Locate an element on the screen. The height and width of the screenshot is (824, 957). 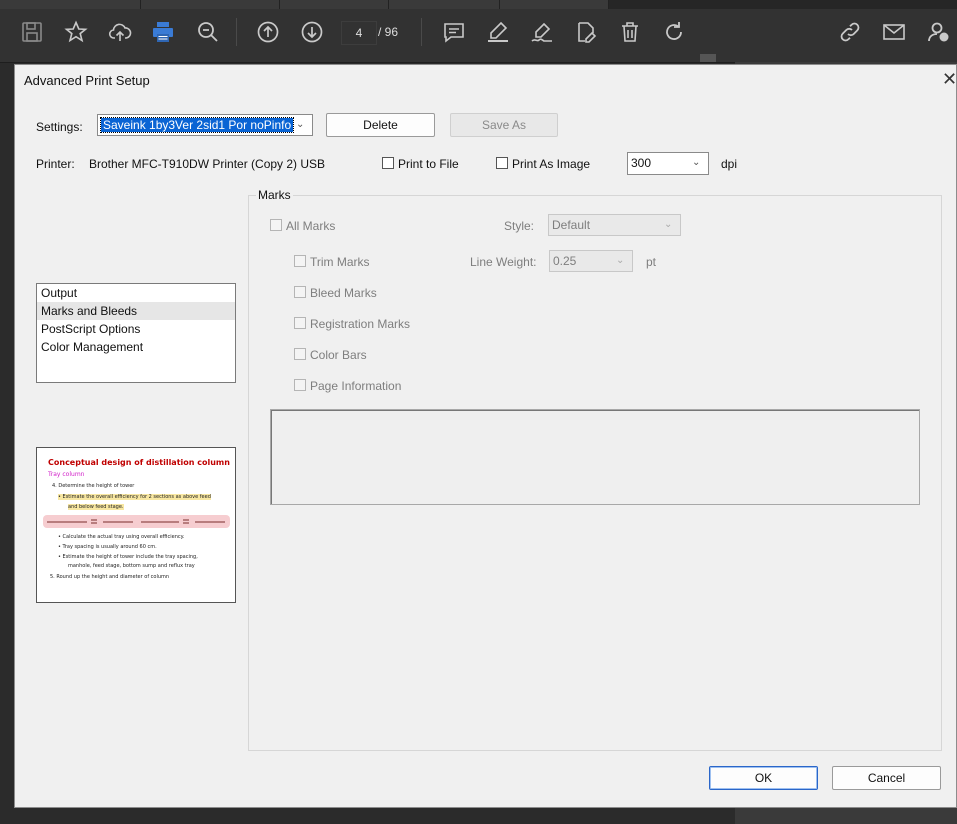
settings-label: Settings: is located at coordinates (59, 127).